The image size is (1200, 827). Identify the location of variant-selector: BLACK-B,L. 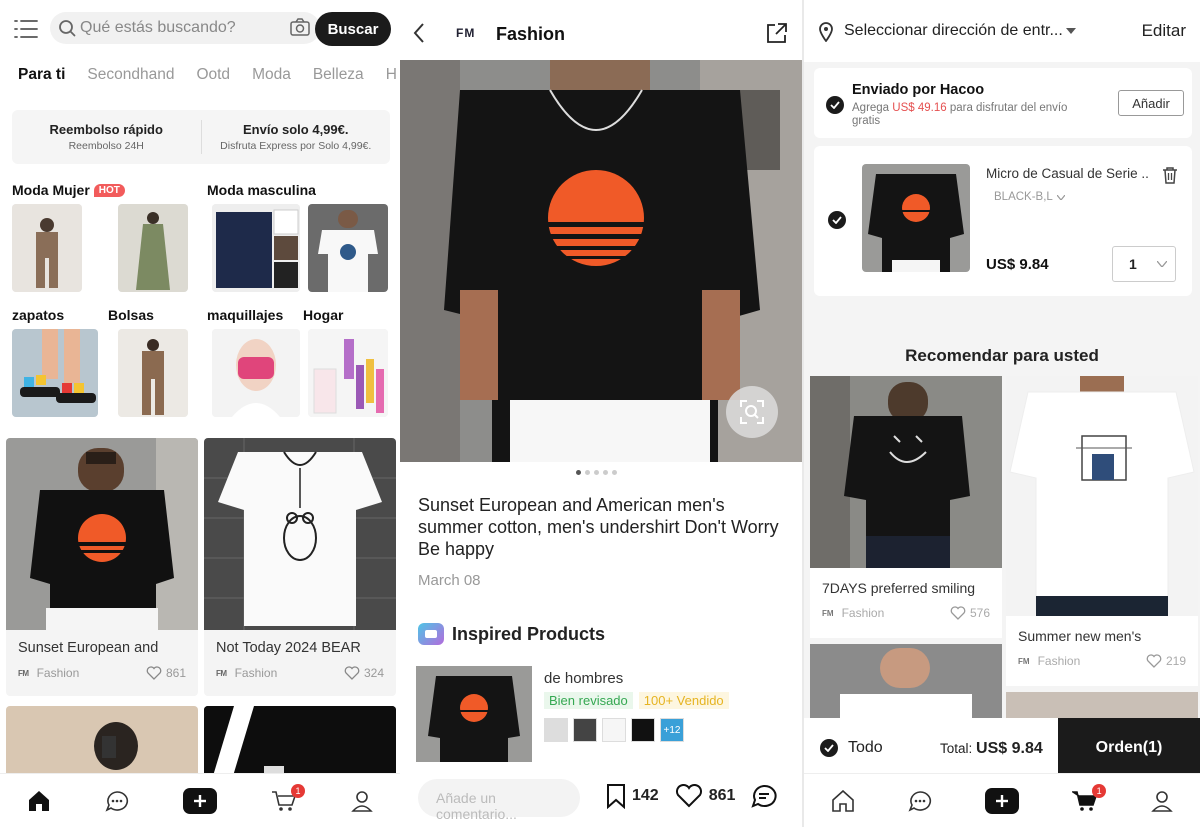
(1029, 197).